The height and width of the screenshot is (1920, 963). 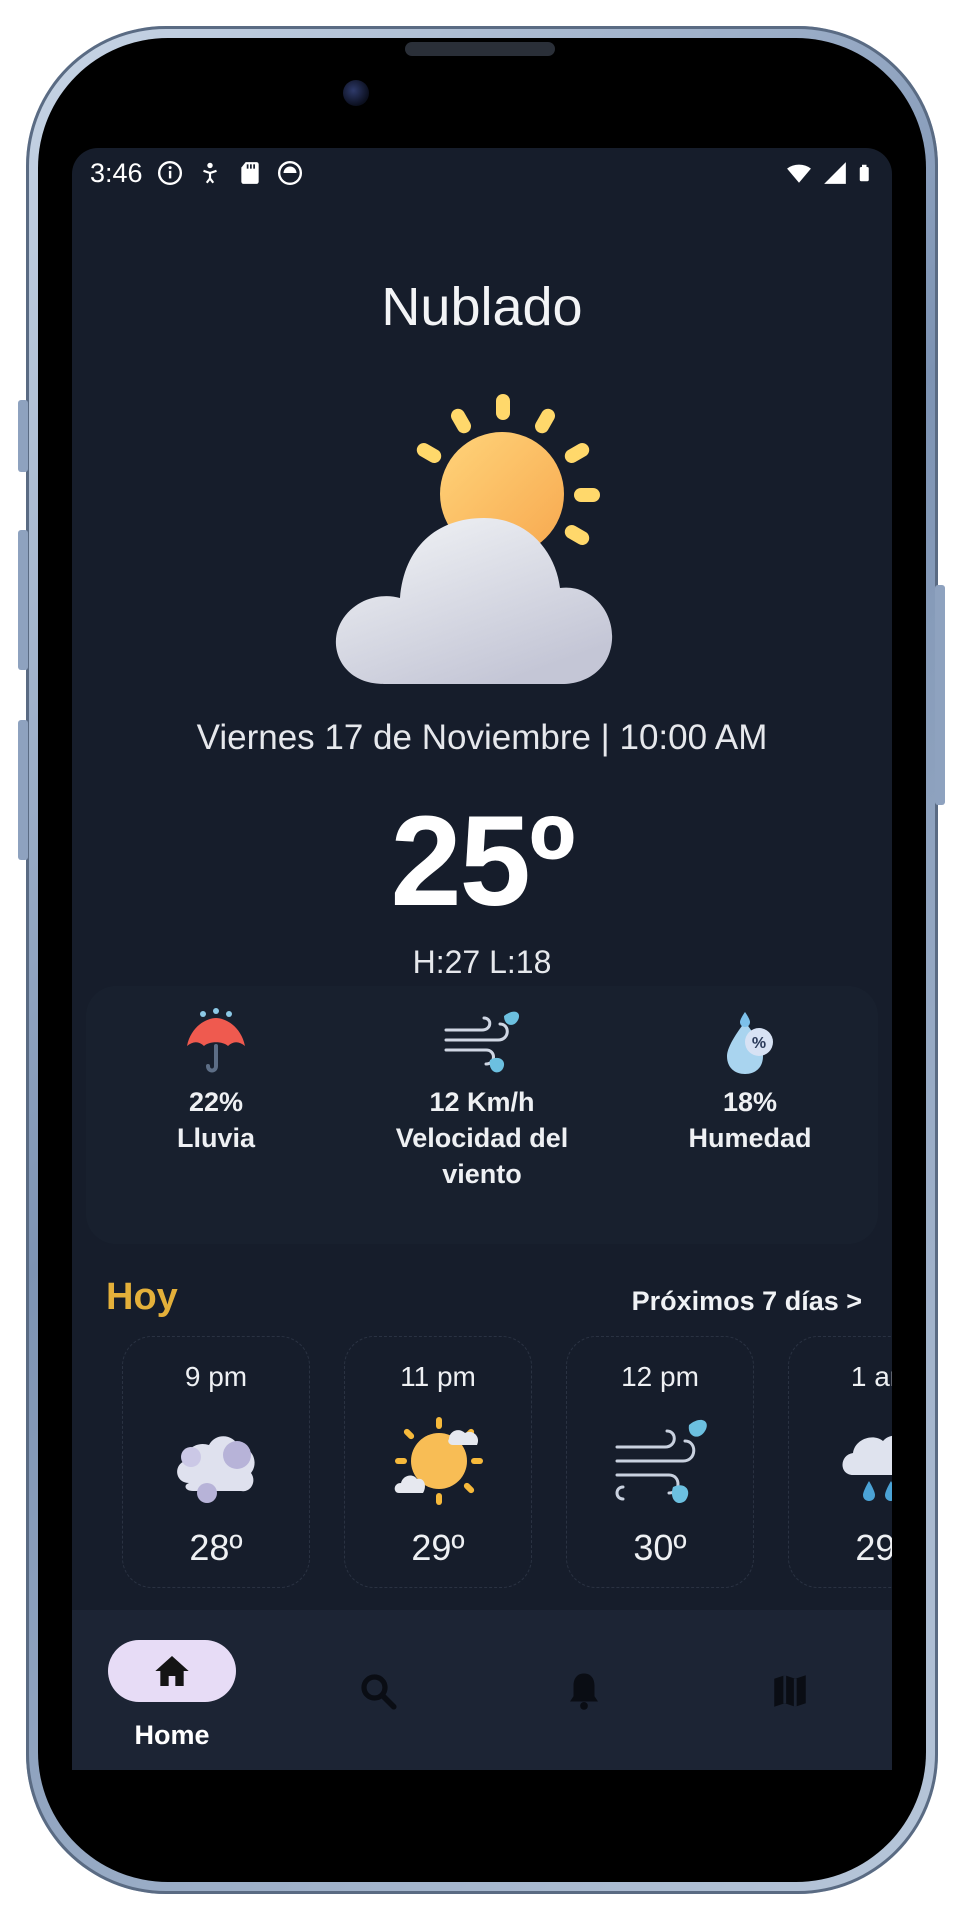 What do you see at coordinates (660, 1547) in the screenshot?
I see `hour-temp: 30º` at bounding box center [660, 1547].